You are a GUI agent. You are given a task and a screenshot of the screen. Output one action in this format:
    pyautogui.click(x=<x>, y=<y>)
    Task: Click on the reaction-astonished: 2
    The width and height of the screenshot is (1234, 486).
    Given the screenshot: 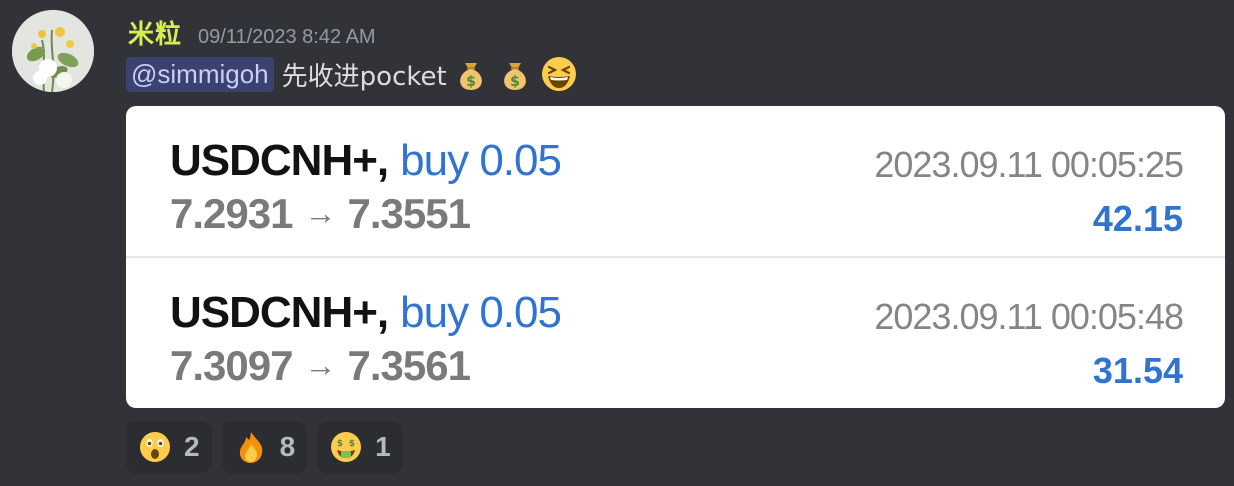 What is the action you would take?
    pyautogui.click(x=169, y=447)
    